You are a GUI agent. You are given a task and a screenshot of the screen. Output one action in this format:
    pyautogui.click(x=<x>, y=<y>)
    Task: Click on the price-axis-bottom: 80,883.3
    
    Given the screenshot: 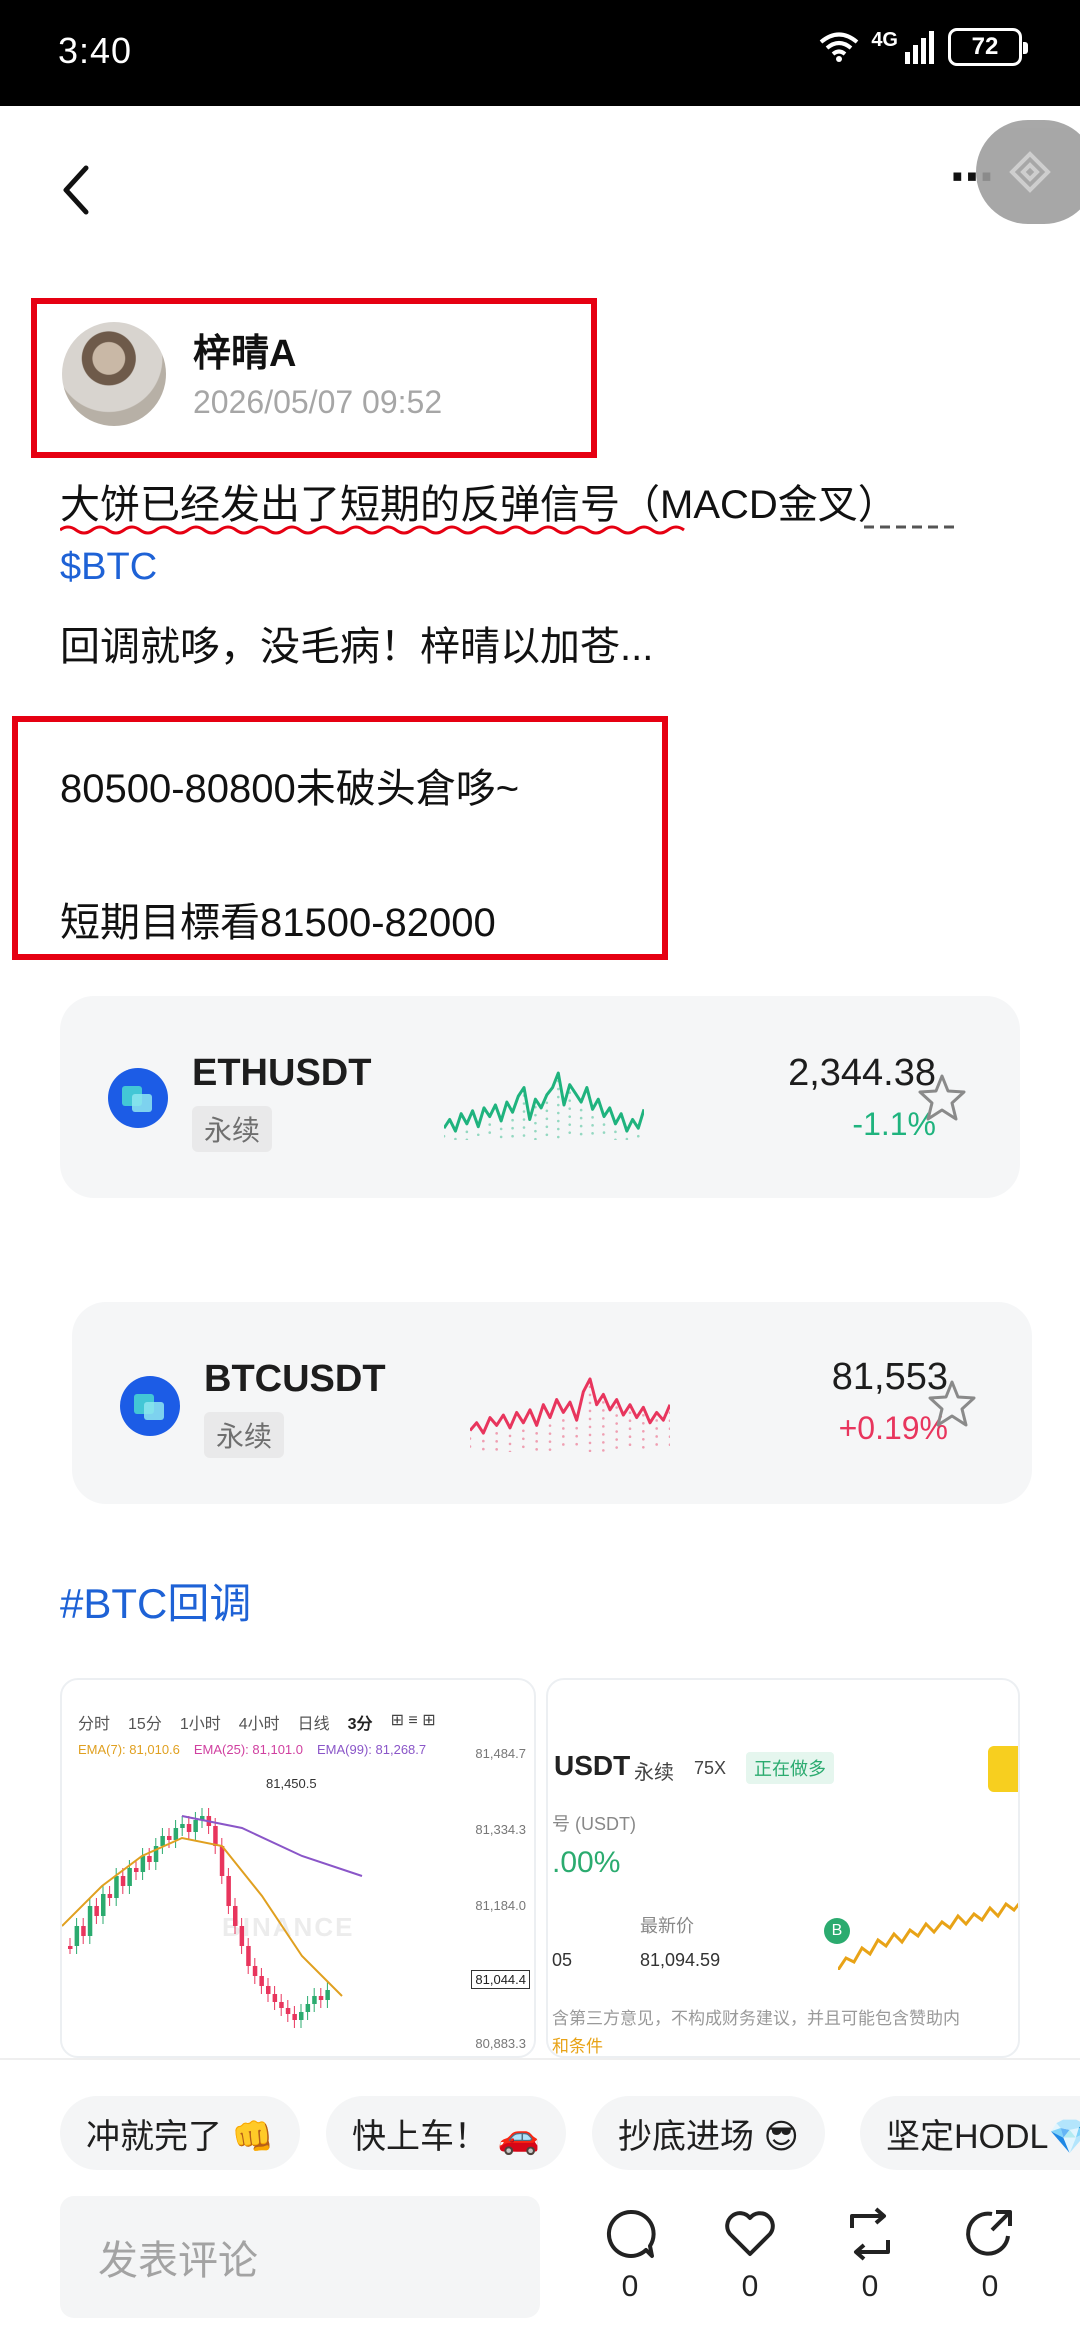 What is the action you would take?
    pyautogui.click(x=500, y=2043)
    